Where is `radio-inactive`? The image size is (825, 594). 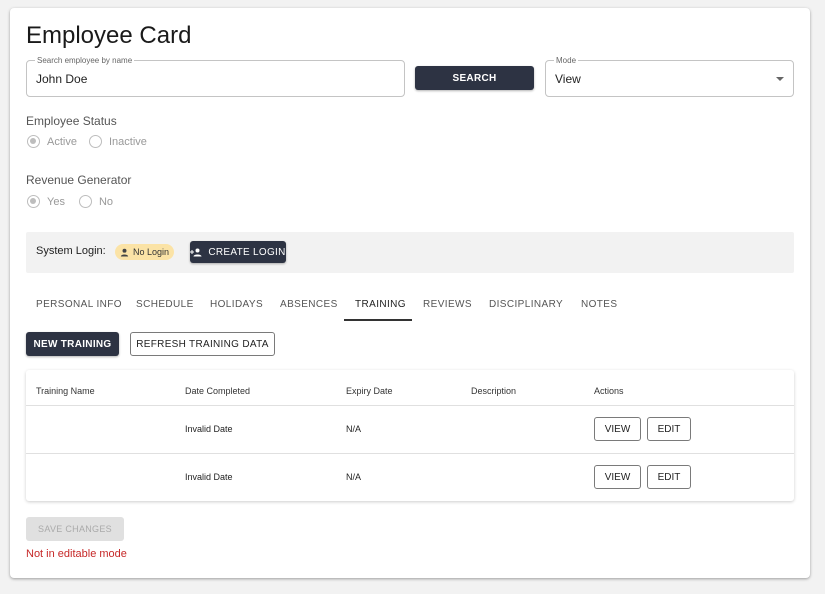 radio-inactive is located at coordinates (95, 141).